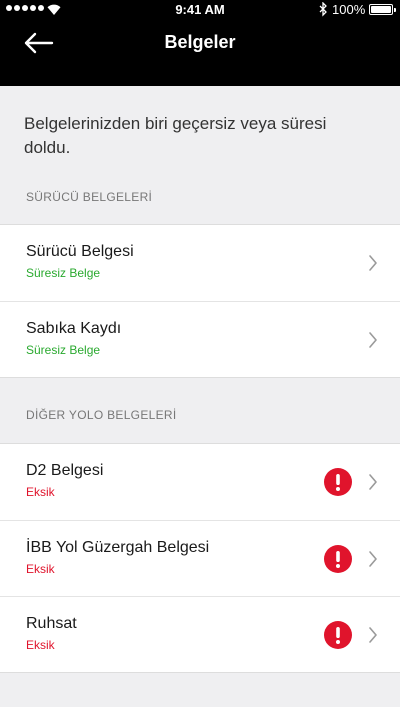 The height and width of the screenshot is (707, 400). What do you see at coordinates (200, 339) in the screenshot?
I see `document-row-criminal-record: Sabıka Kaydı Süresiz Belge` at bounding box center [200, 339].